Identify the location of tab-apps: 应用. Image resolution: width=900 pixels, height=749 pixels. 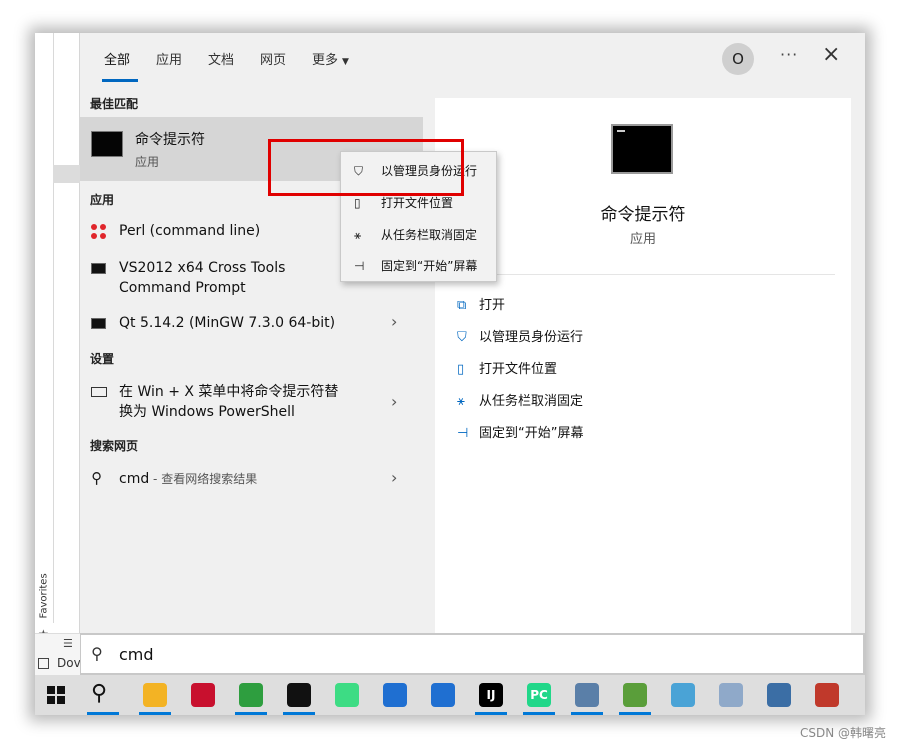
(169, 58).